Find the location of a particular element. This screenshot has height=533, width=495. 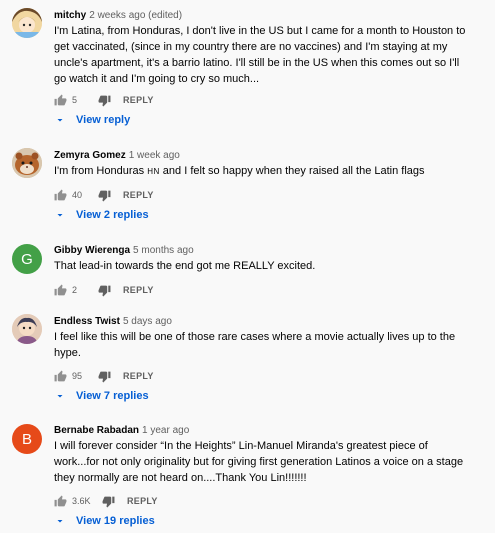

avatar-letter: B is located at coordinates (26, 439).